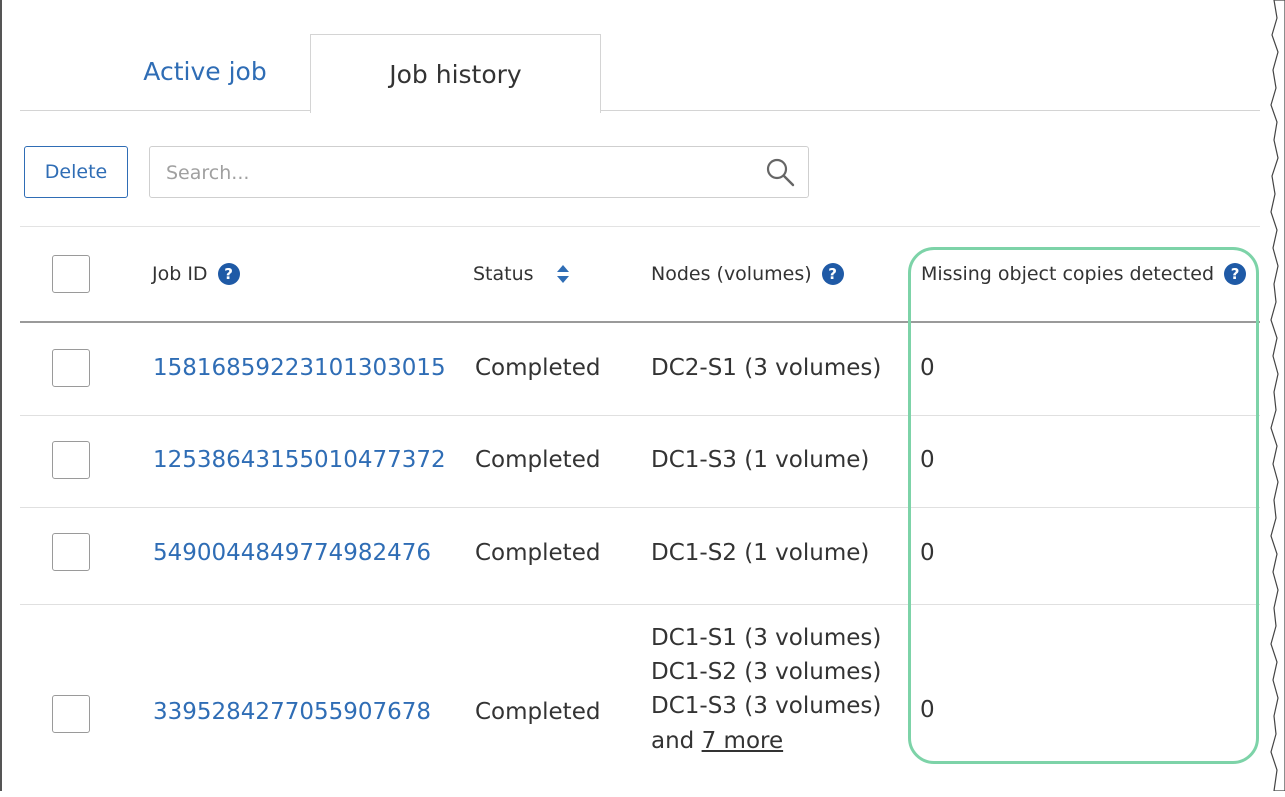  Describe the element at coordinates (76, 172) in the screenshot. I see `delete-button: Delete` at that location.